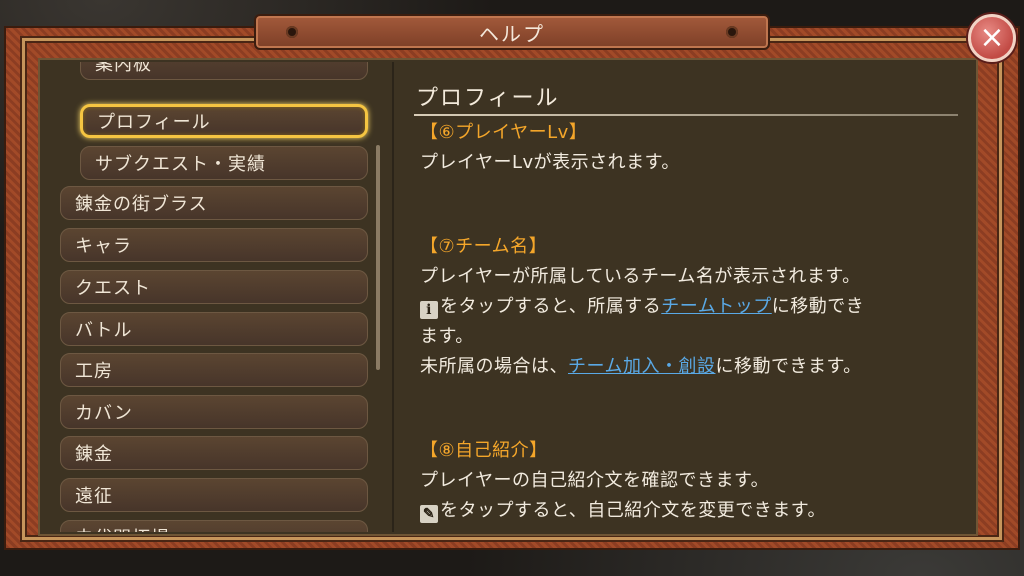  What do you see at coordinates (378, 257) in the screenshot?
I see `list-scrollbar` at bounding box center [378, 257].